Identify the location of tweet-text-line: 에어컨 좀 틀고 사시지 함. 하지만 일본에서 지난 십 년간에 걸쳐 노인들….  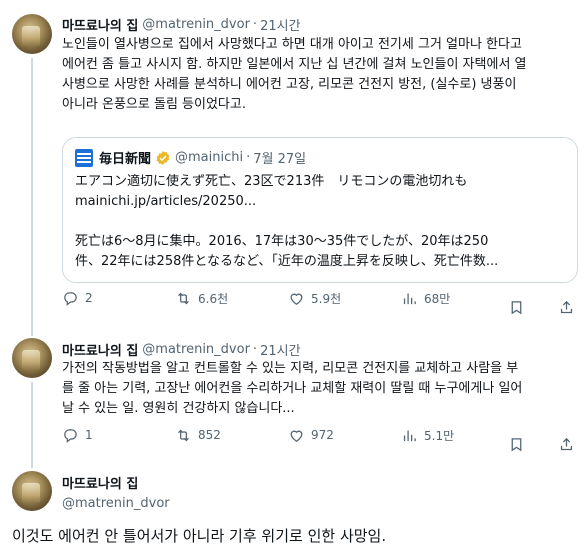
(294, 64).